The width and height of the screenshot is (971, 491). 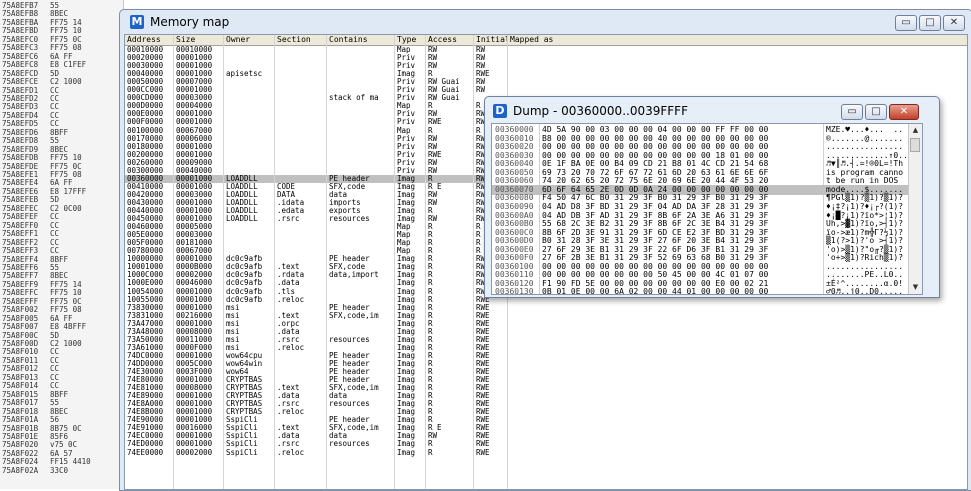 What do you see at coordinates (244, 388) in the screenshot?
I see `cell-owner: CRYPTBAS` at bounding box center [244, 388].